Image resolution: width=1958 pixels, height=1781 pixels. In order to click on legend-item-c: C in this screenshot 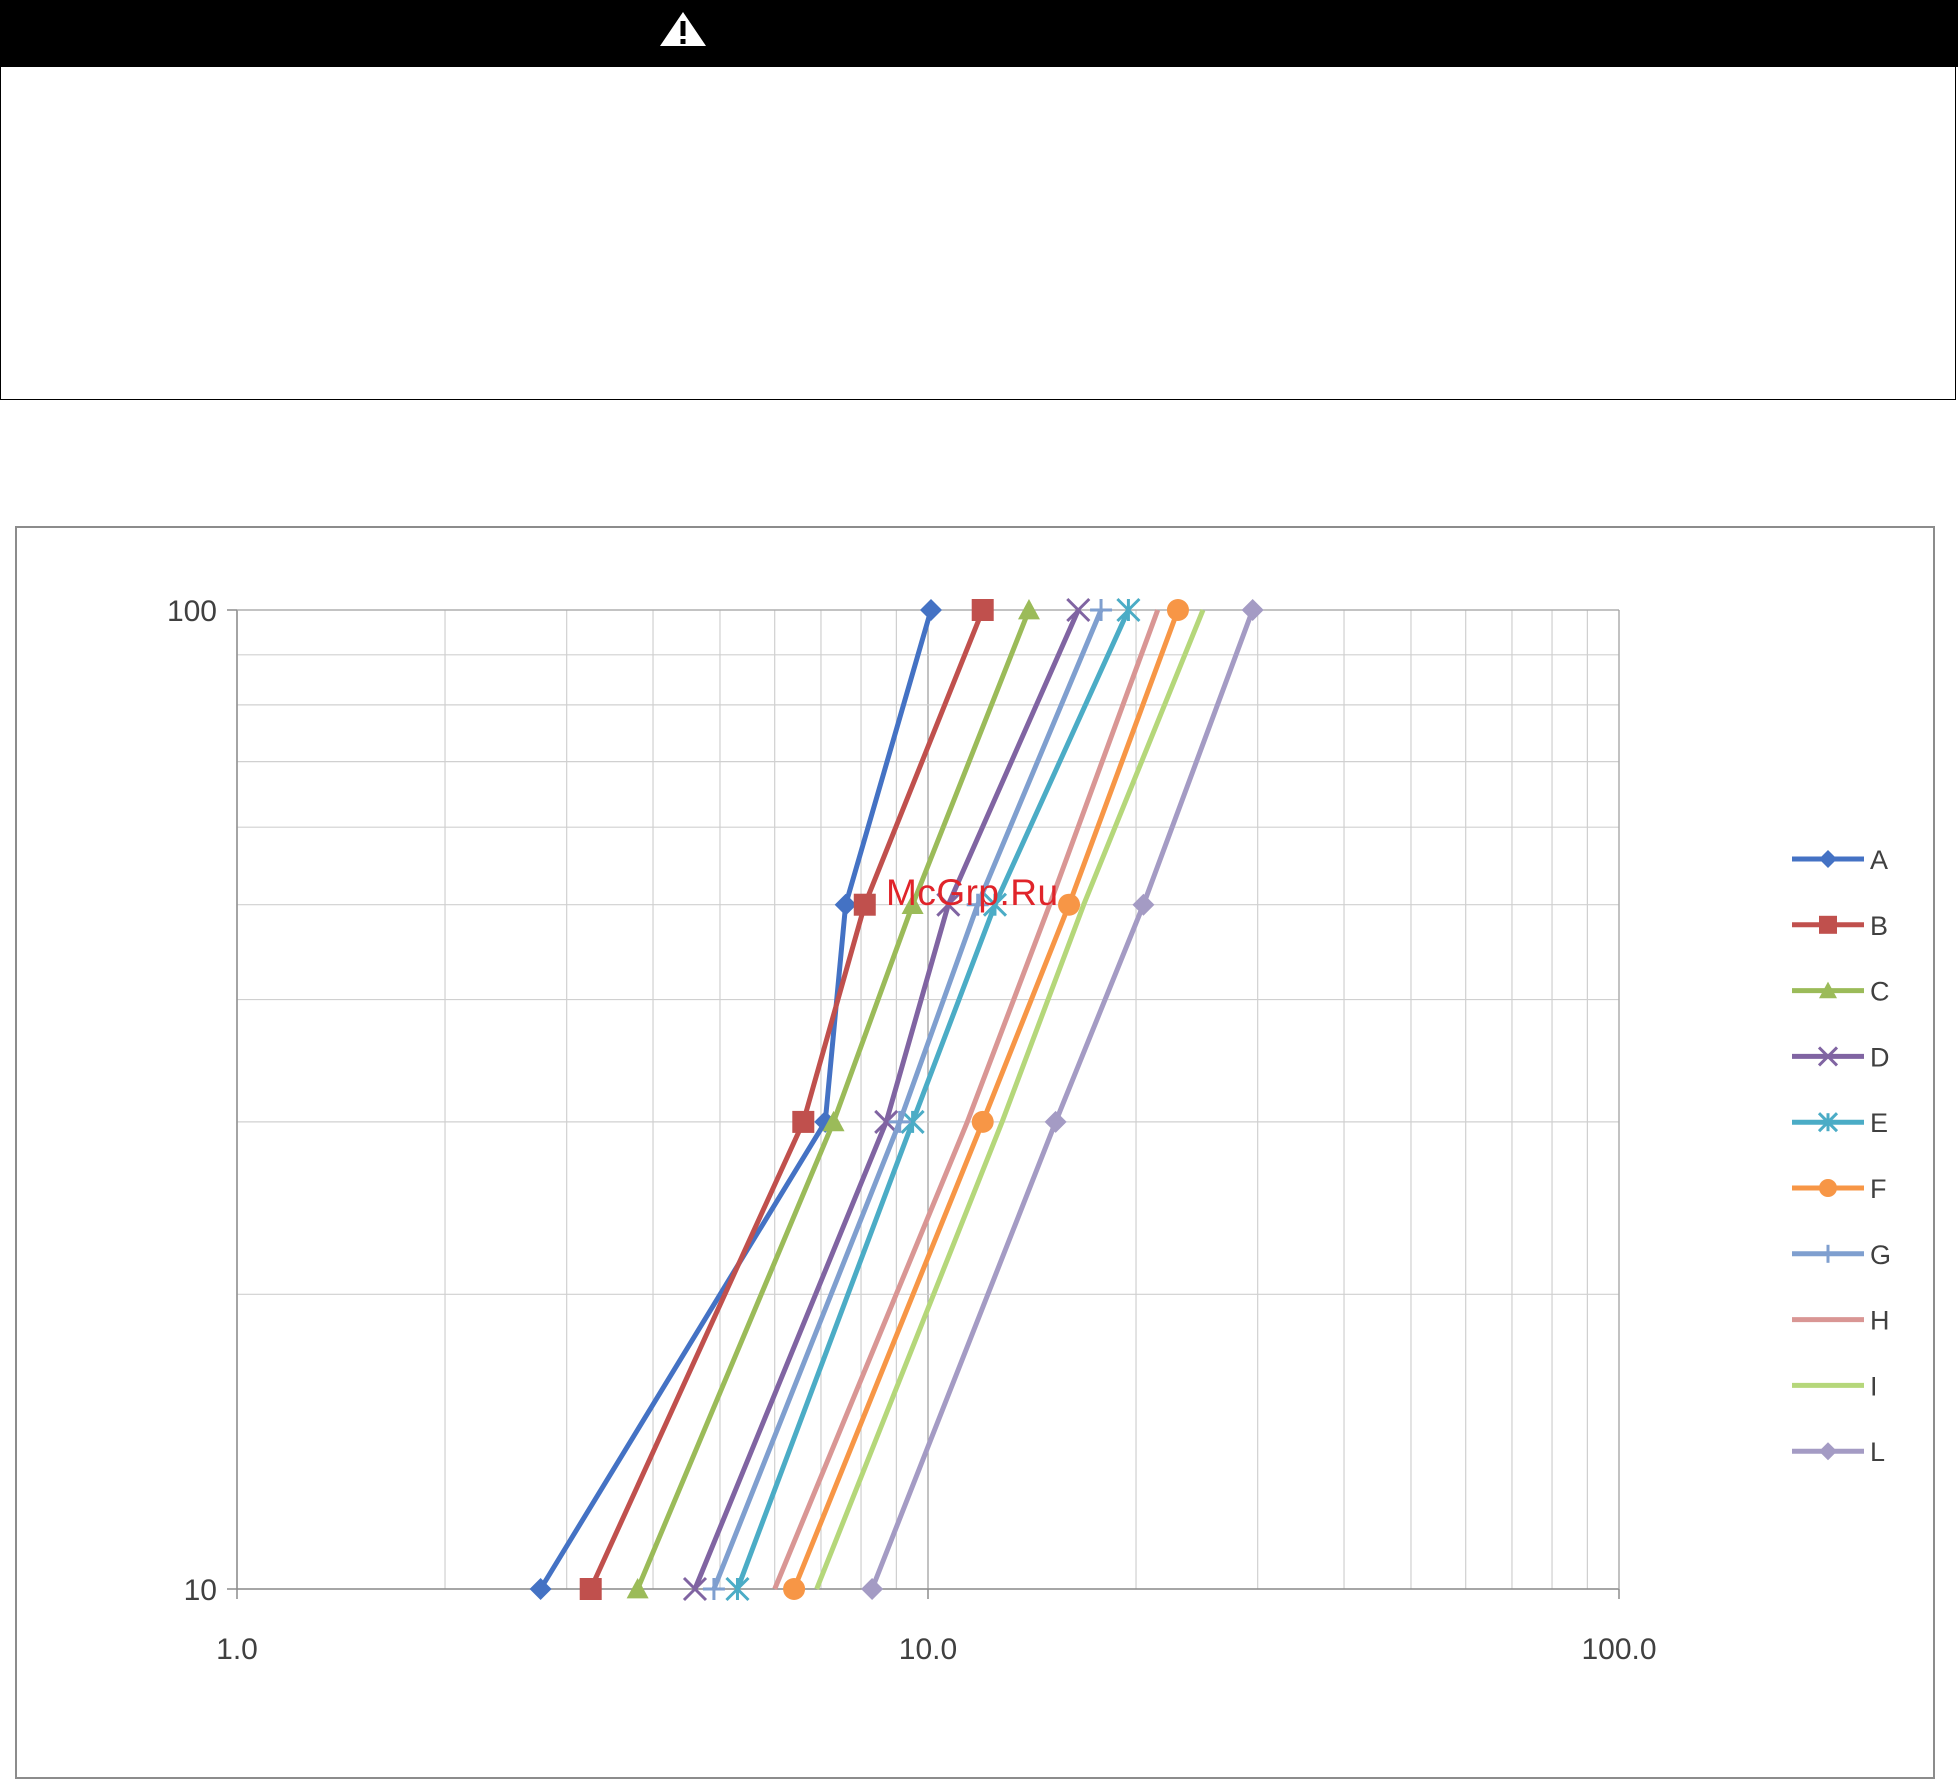, I will do `click(1841, 992)`.